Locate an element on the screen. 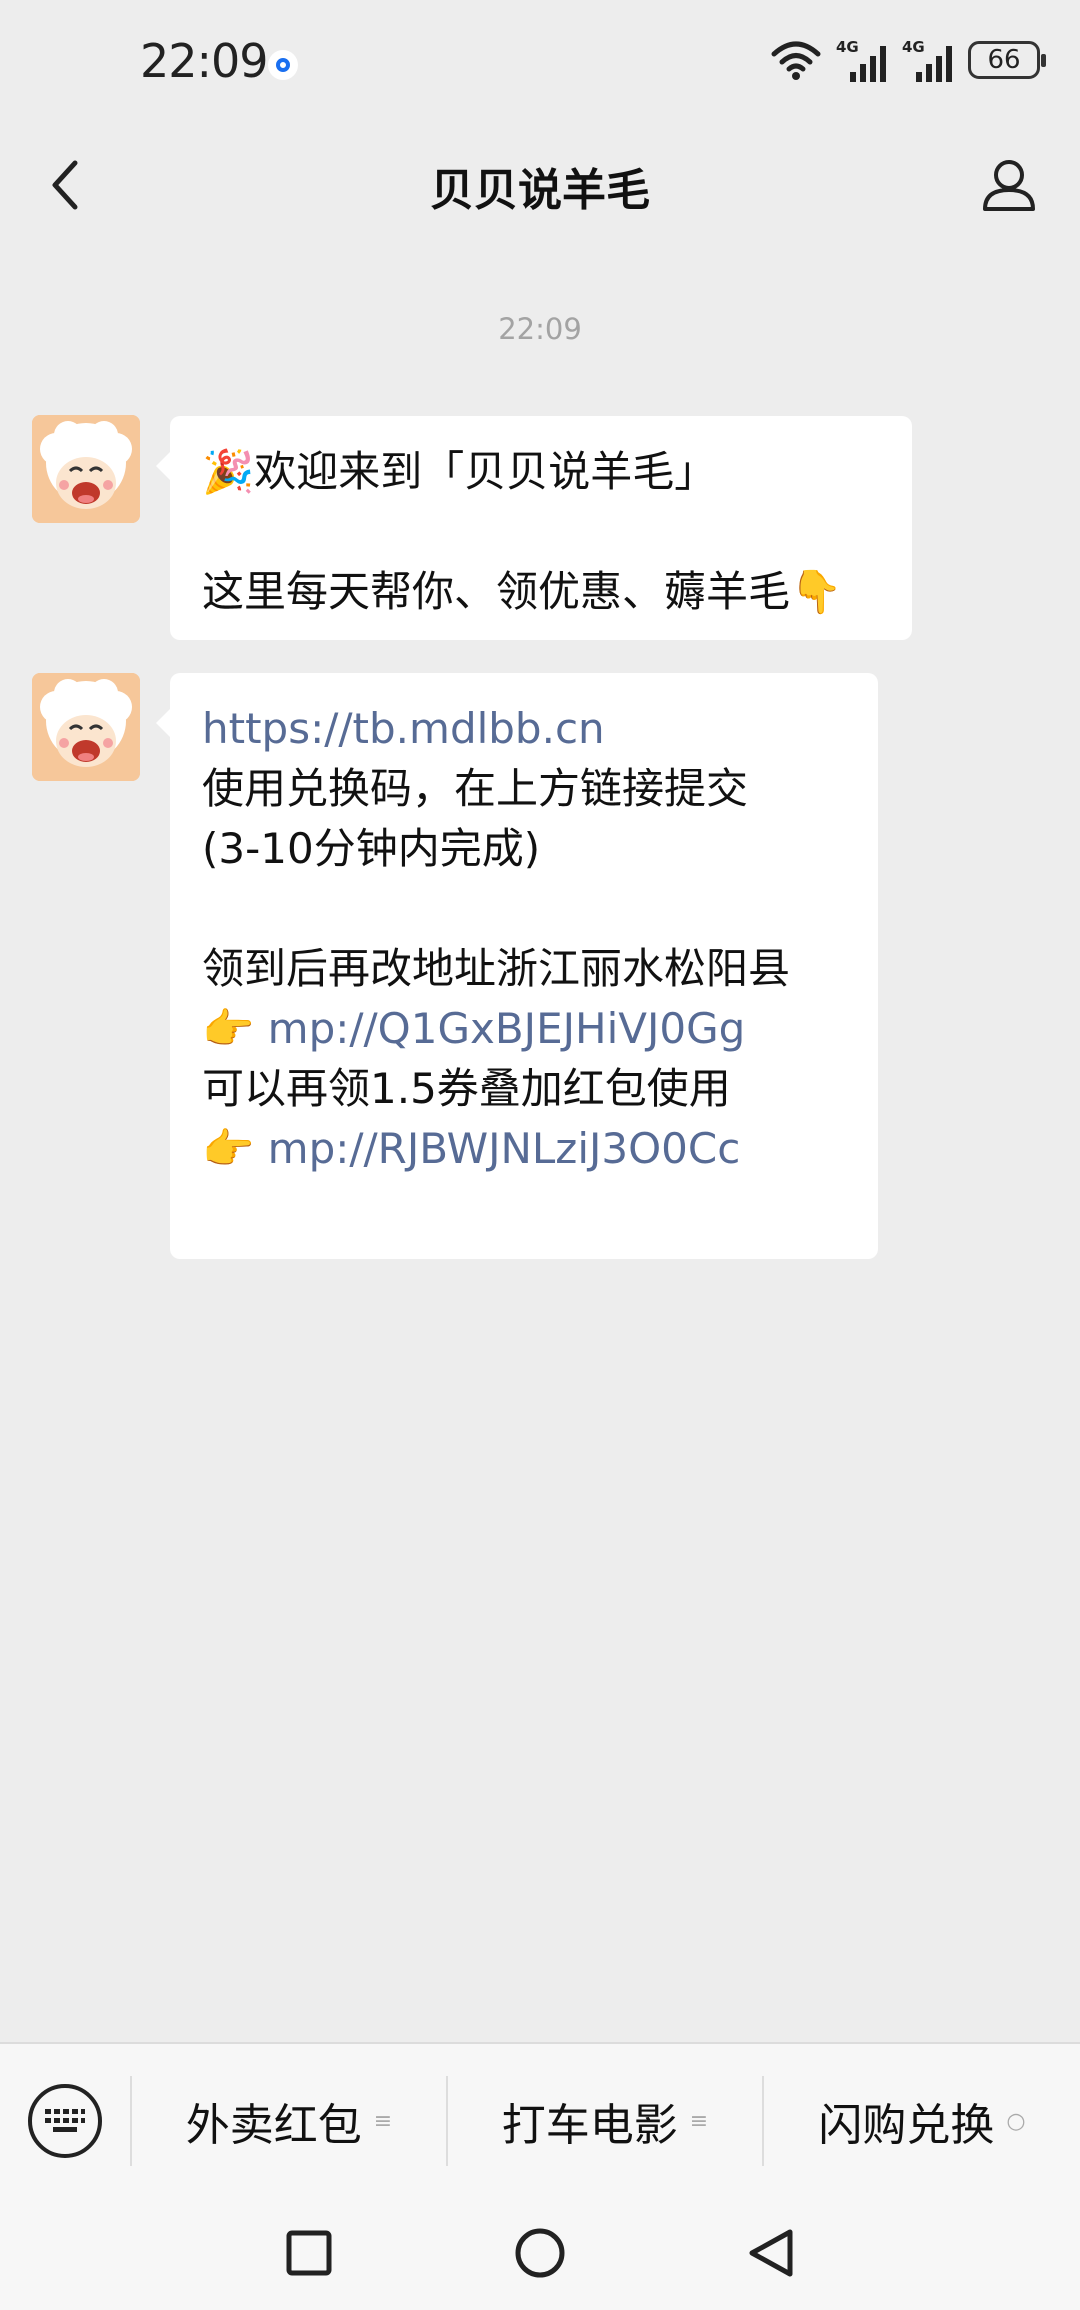  message-text: 这里每天帮你、领优惠、薅羊毛👇 is located at coordinates (522, 591).